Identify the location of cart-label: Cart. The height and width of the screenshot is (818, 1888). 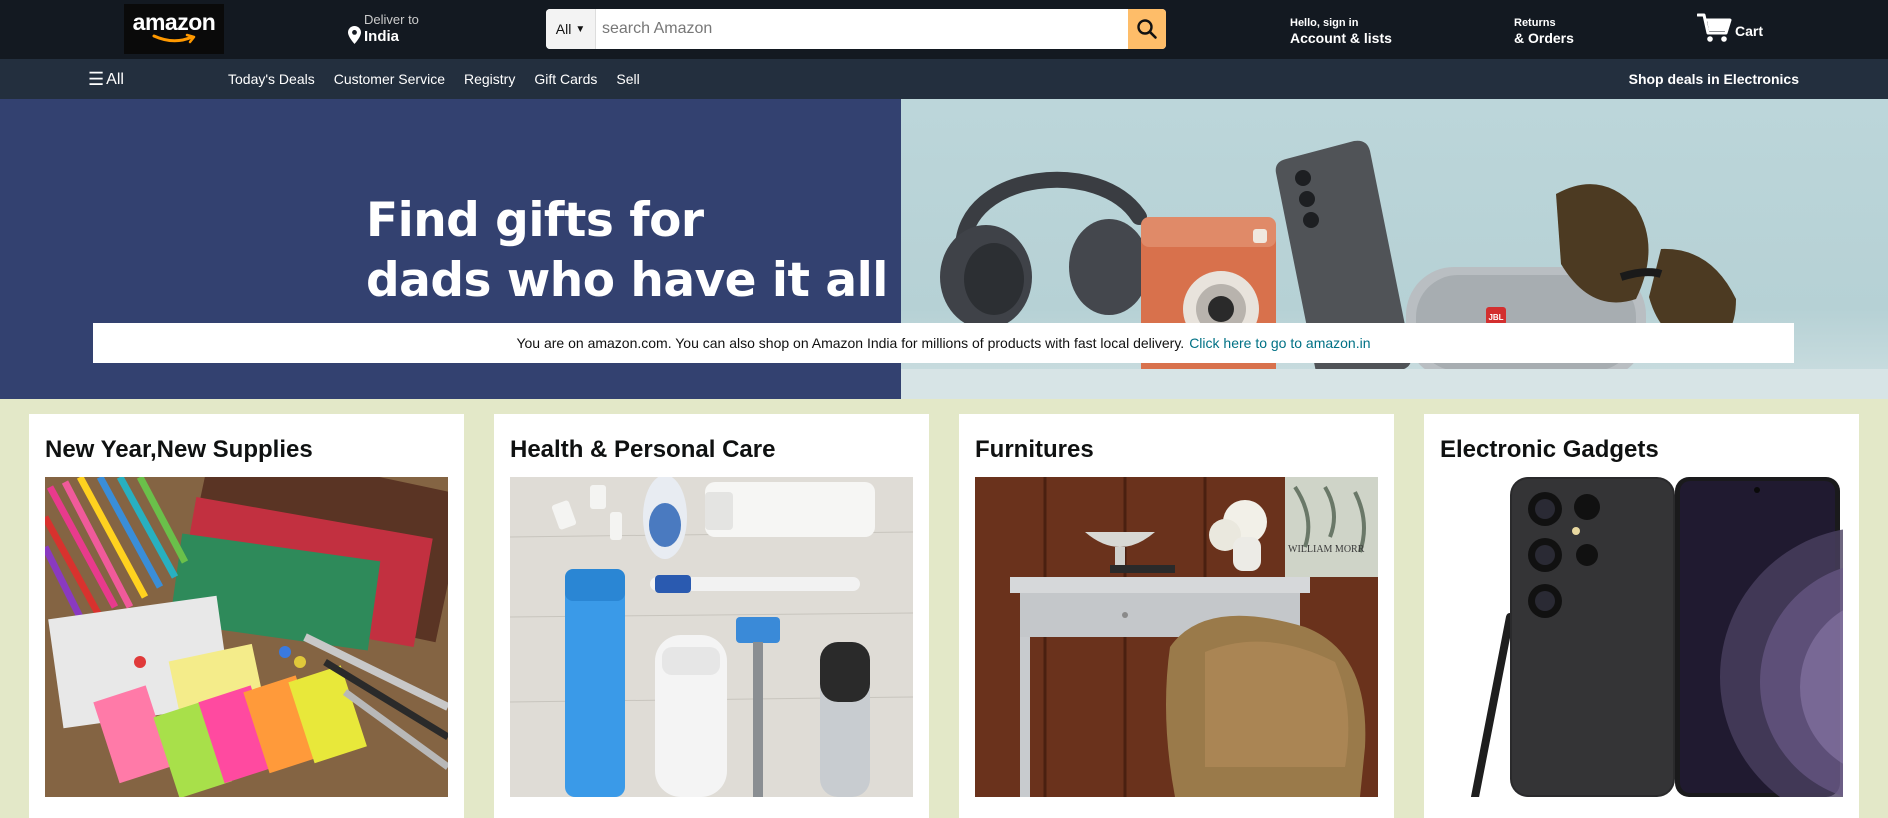
(1749, 31).